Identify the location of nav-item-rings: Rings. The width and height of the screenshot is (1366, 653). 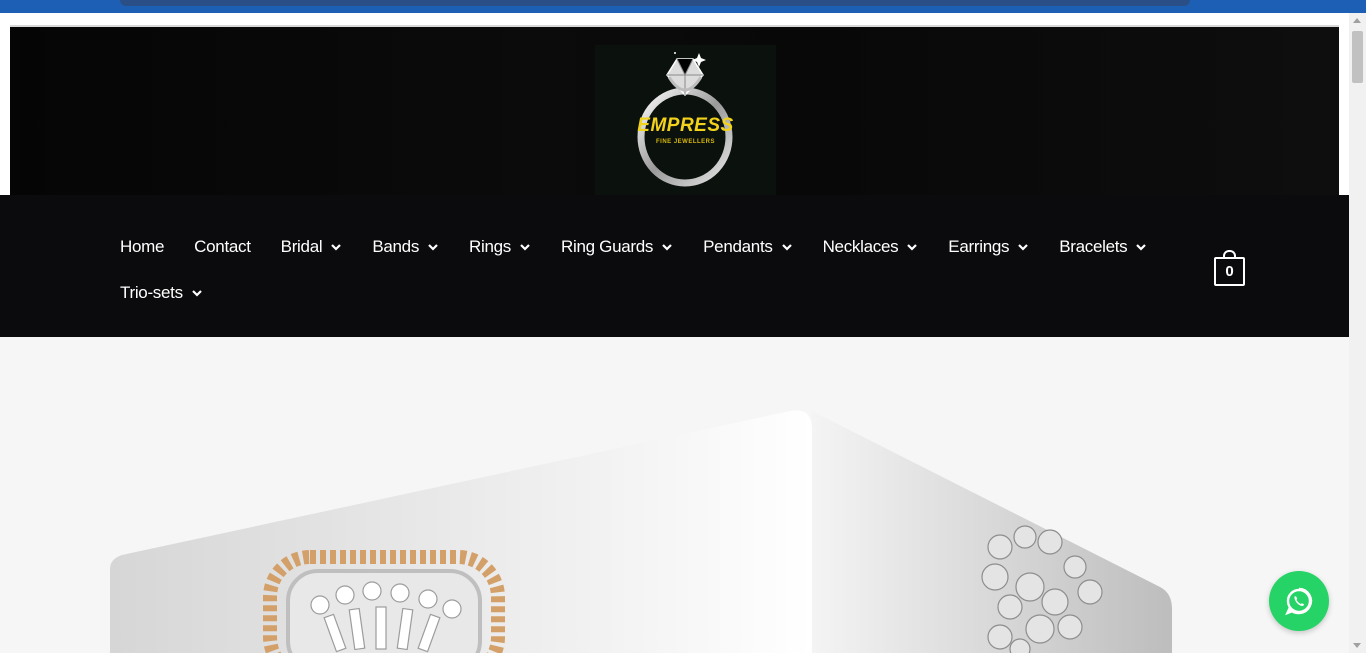
(500, 247).